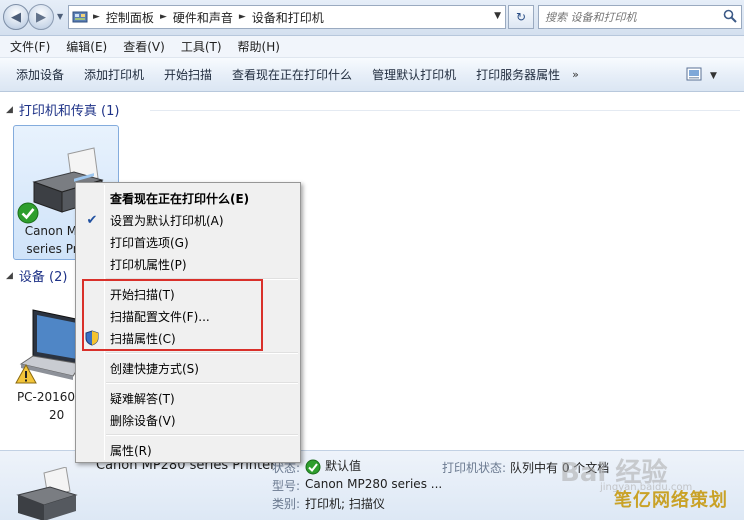  I want to click on menu-item-label: 疑难解答(T), so click(142, 398).